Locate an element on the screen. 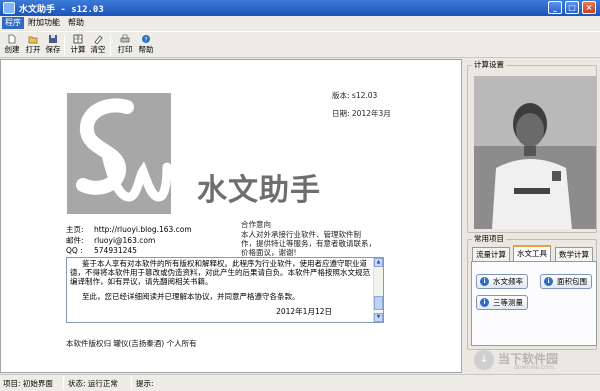 The image size is (600, 391). clear-button: 清空 is located at coordinates (98, 46).